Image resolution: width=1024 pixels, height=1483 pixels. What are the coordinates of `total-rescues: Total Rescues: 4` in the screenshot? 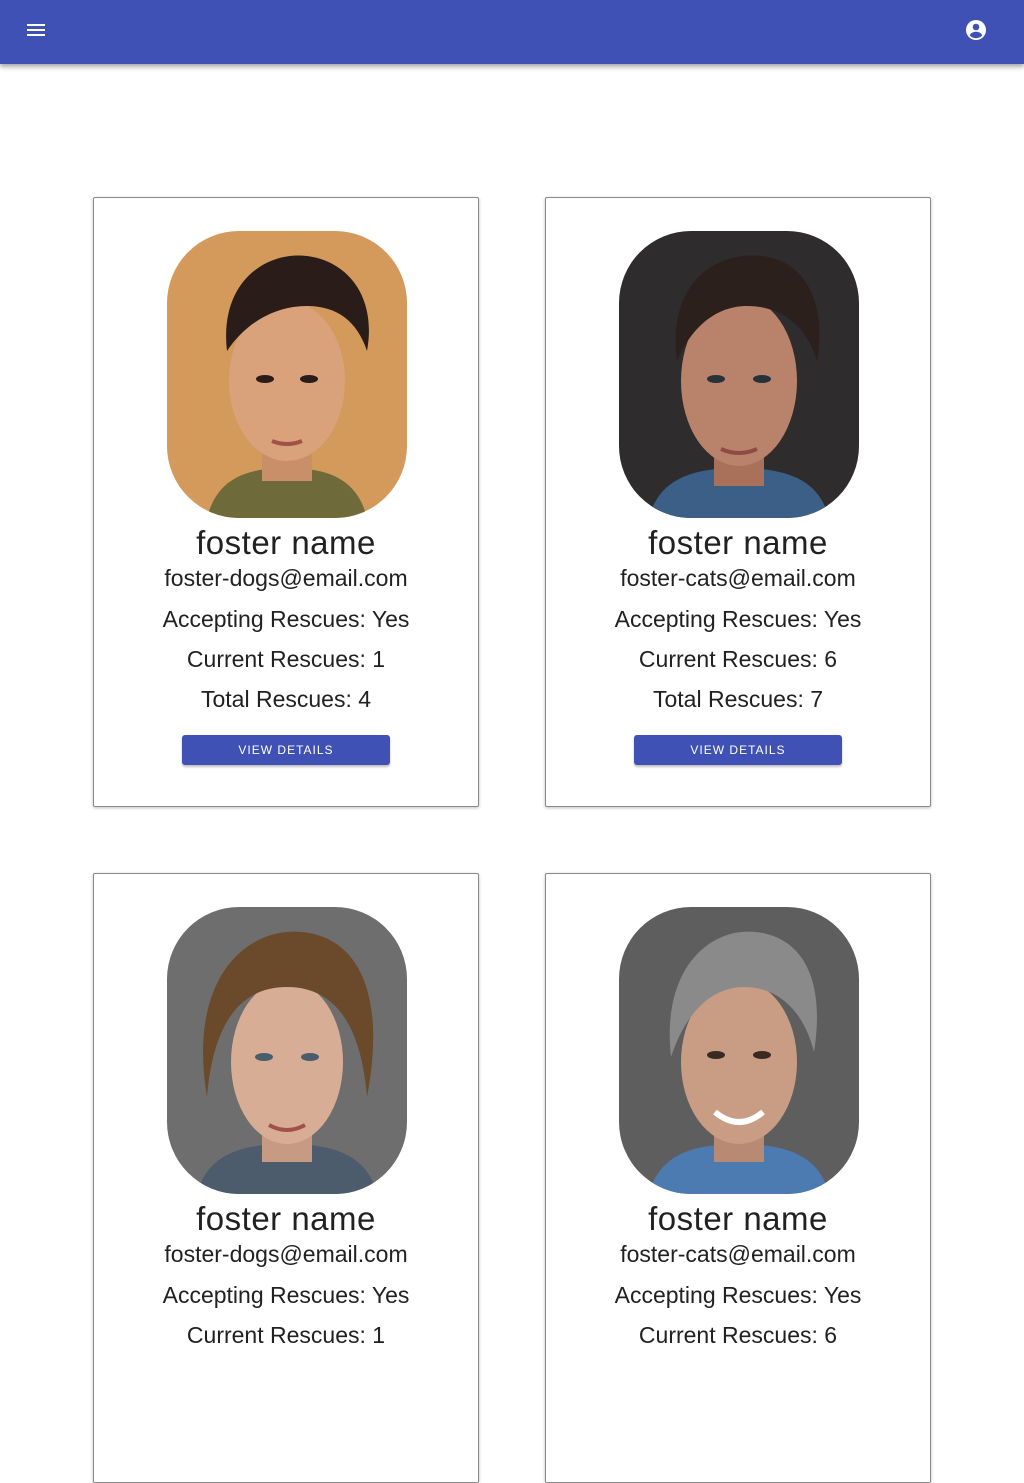 It's located at (286, 699).